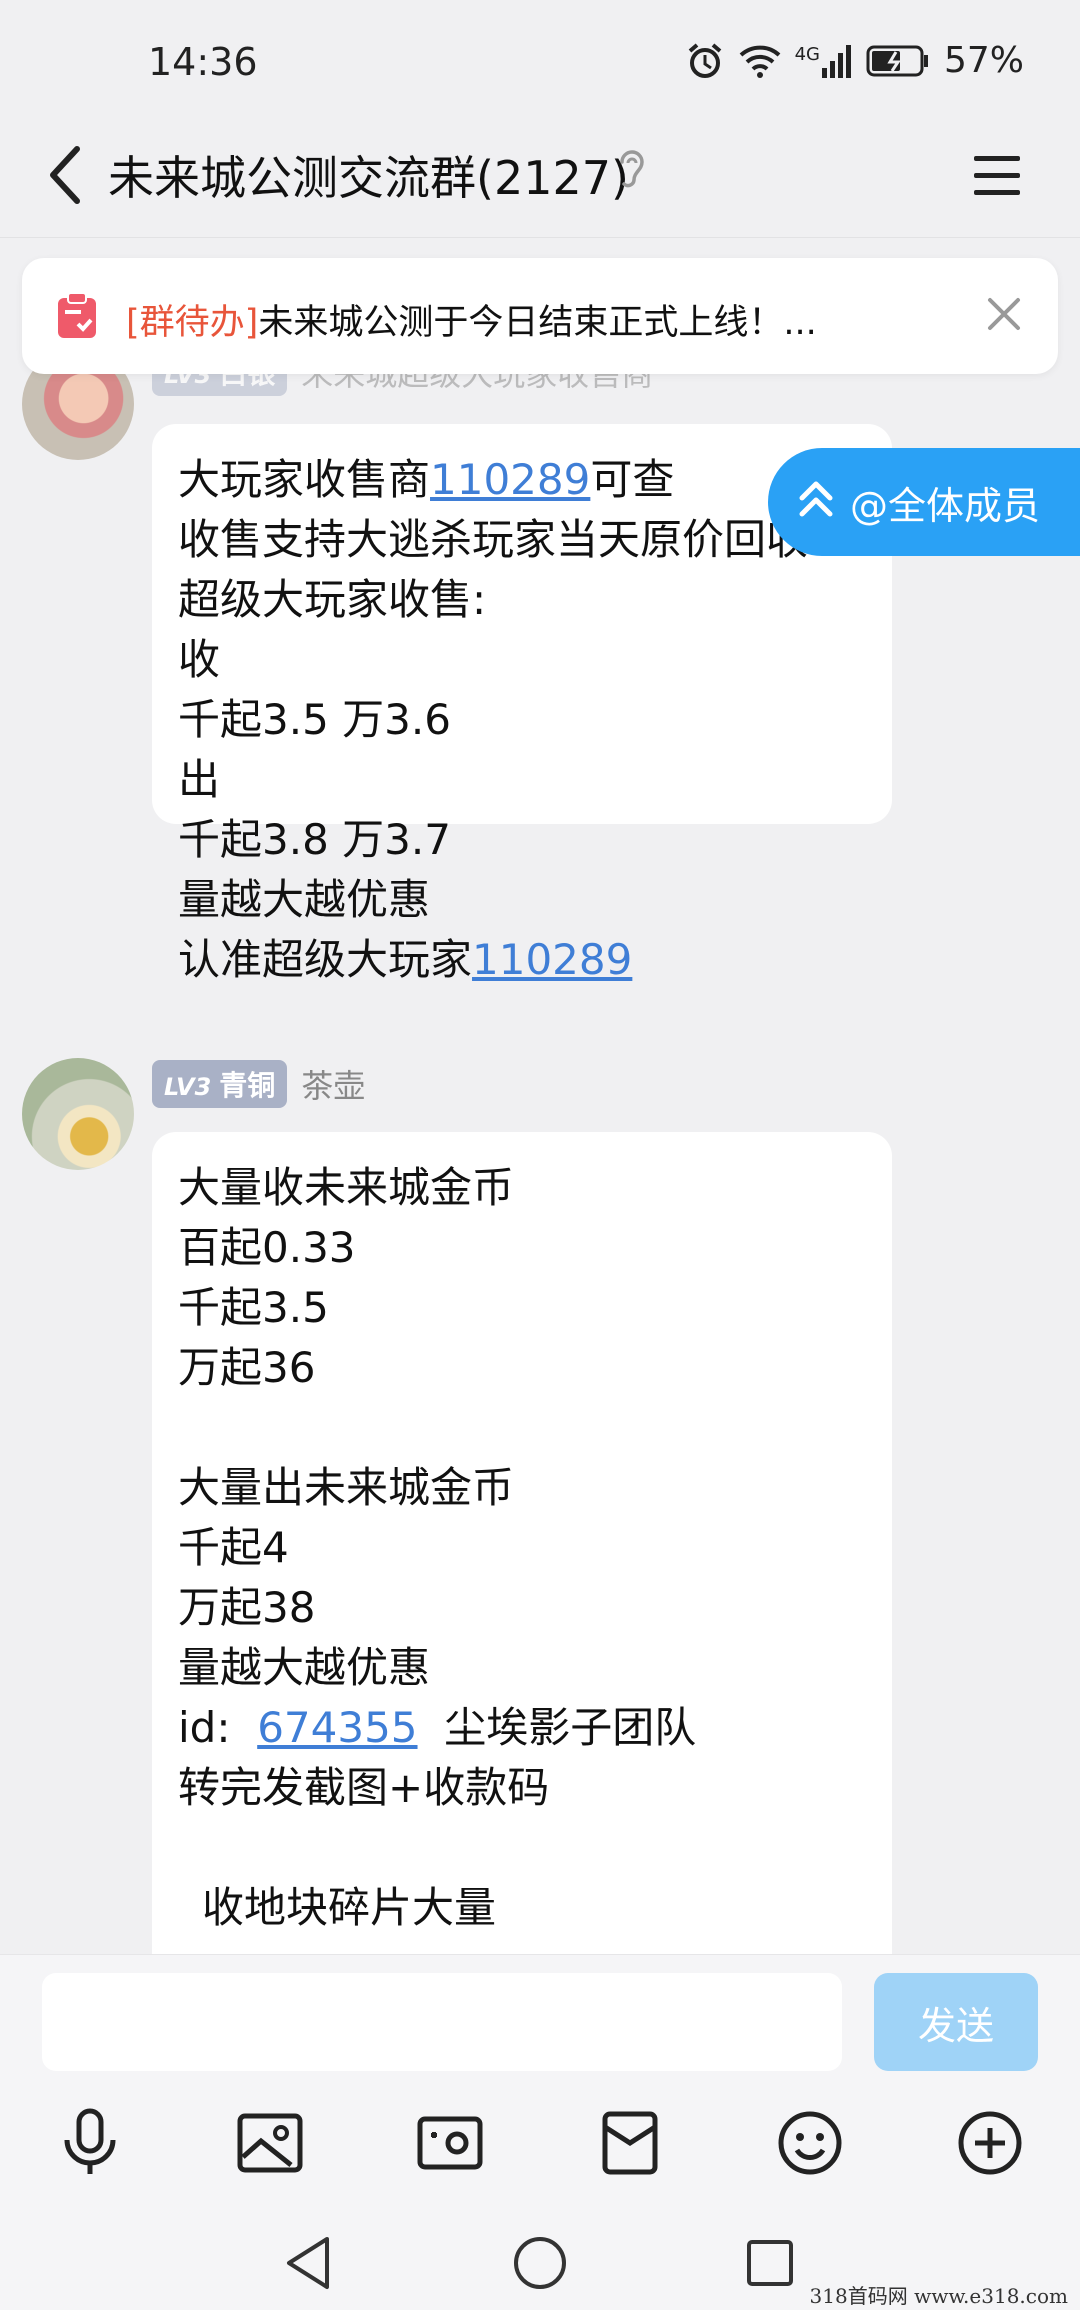 The image size is (1080, 2310). What do you see at coordinates (77, 318) in the screenshot?
I see `clipboard-check-icon` at bounding box center [77, 318].